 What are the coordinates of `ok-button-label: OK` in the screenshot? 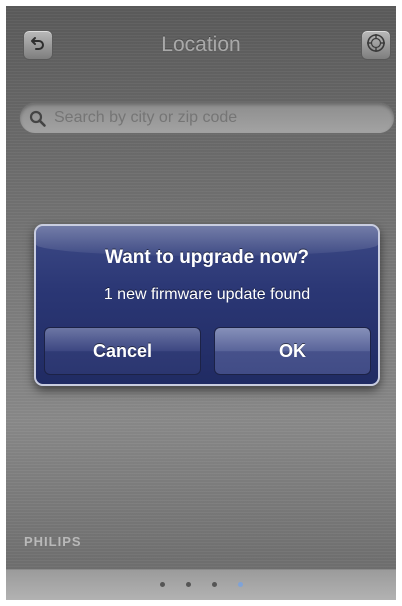 It's located at (292, 350).